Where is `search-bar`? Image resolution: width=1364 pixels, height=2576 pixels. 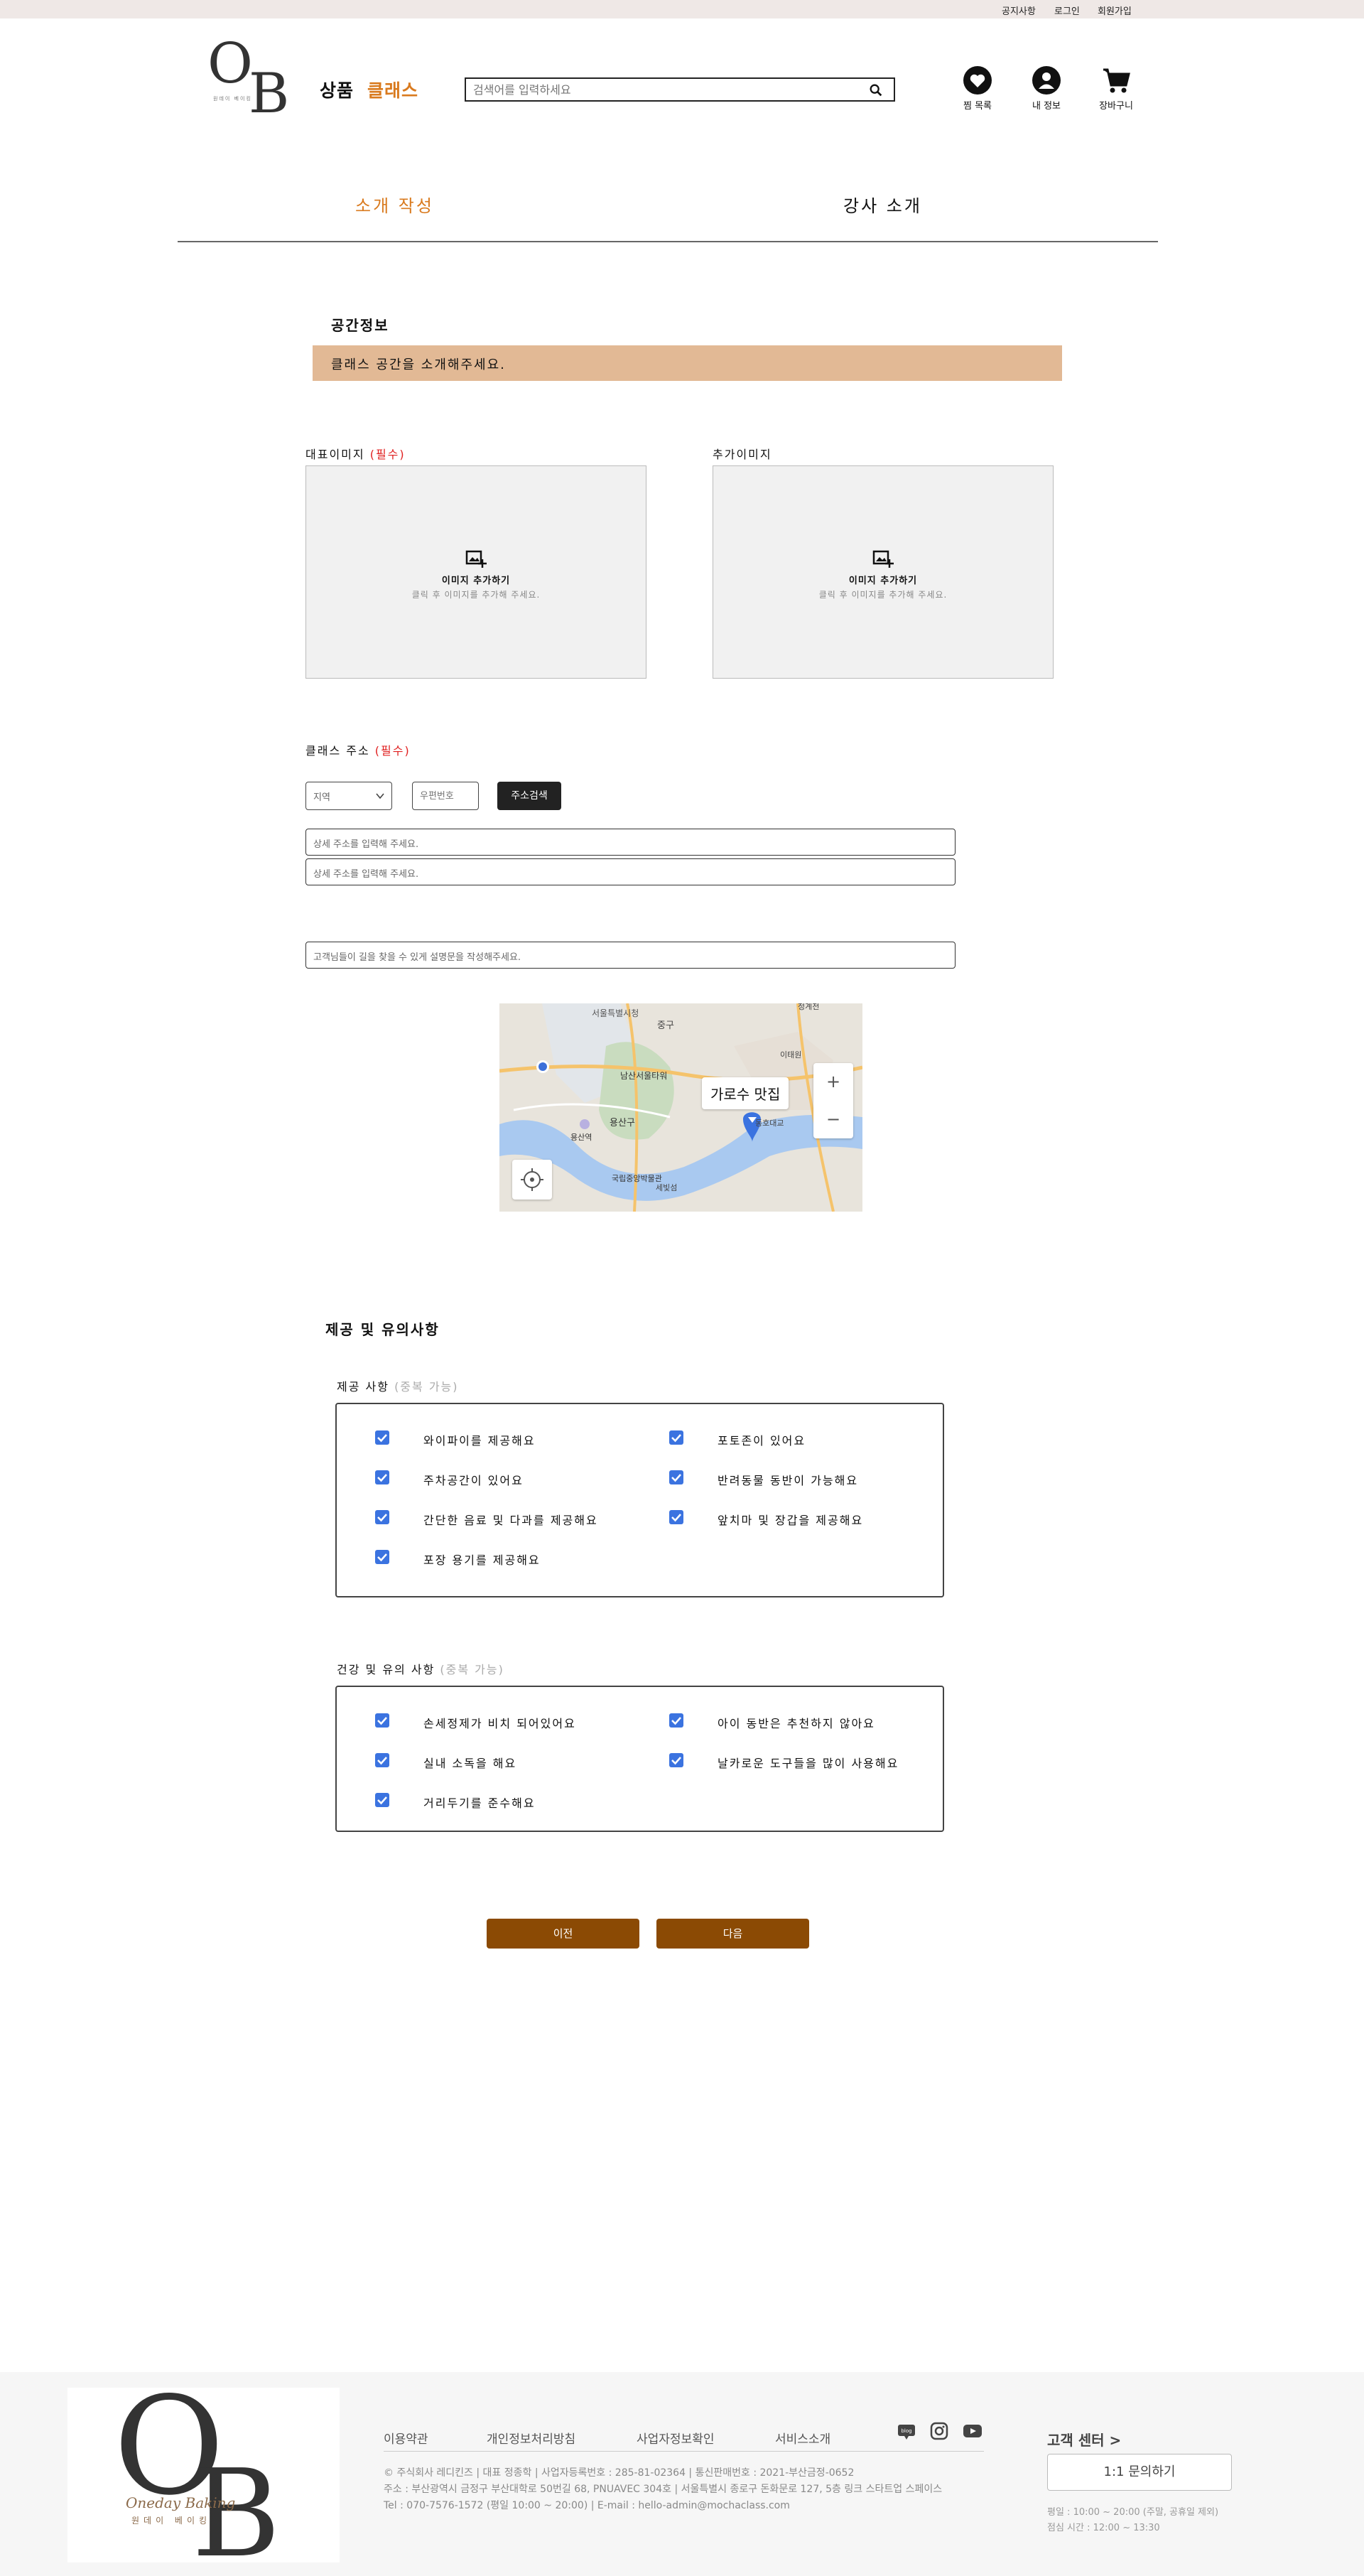
search-bar is located at coordinates (680, 90).